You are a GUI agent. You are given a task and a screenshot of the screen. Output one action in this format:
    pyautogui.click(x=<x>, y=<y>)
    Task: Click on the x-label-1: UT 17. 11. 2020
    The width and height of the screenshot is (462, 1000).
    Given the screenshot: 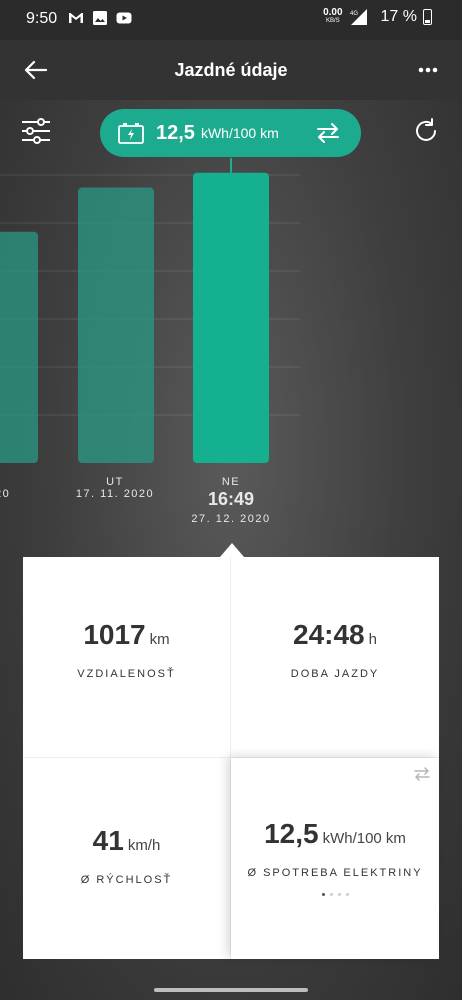 What is the action you would take?
    pyautogui.click(x=115, y=488)
    